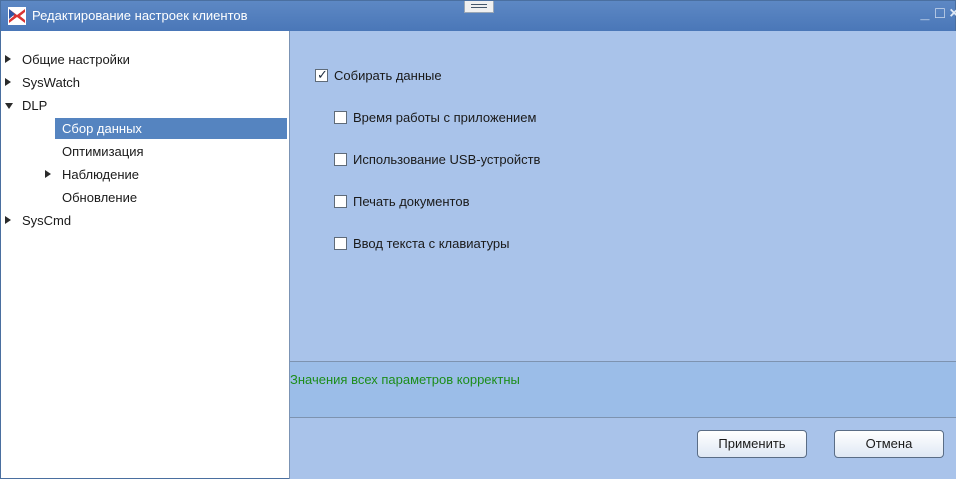 The image size is (956, 479). I want to click on tree-item-label: Оптимизация, so click(103, 151).